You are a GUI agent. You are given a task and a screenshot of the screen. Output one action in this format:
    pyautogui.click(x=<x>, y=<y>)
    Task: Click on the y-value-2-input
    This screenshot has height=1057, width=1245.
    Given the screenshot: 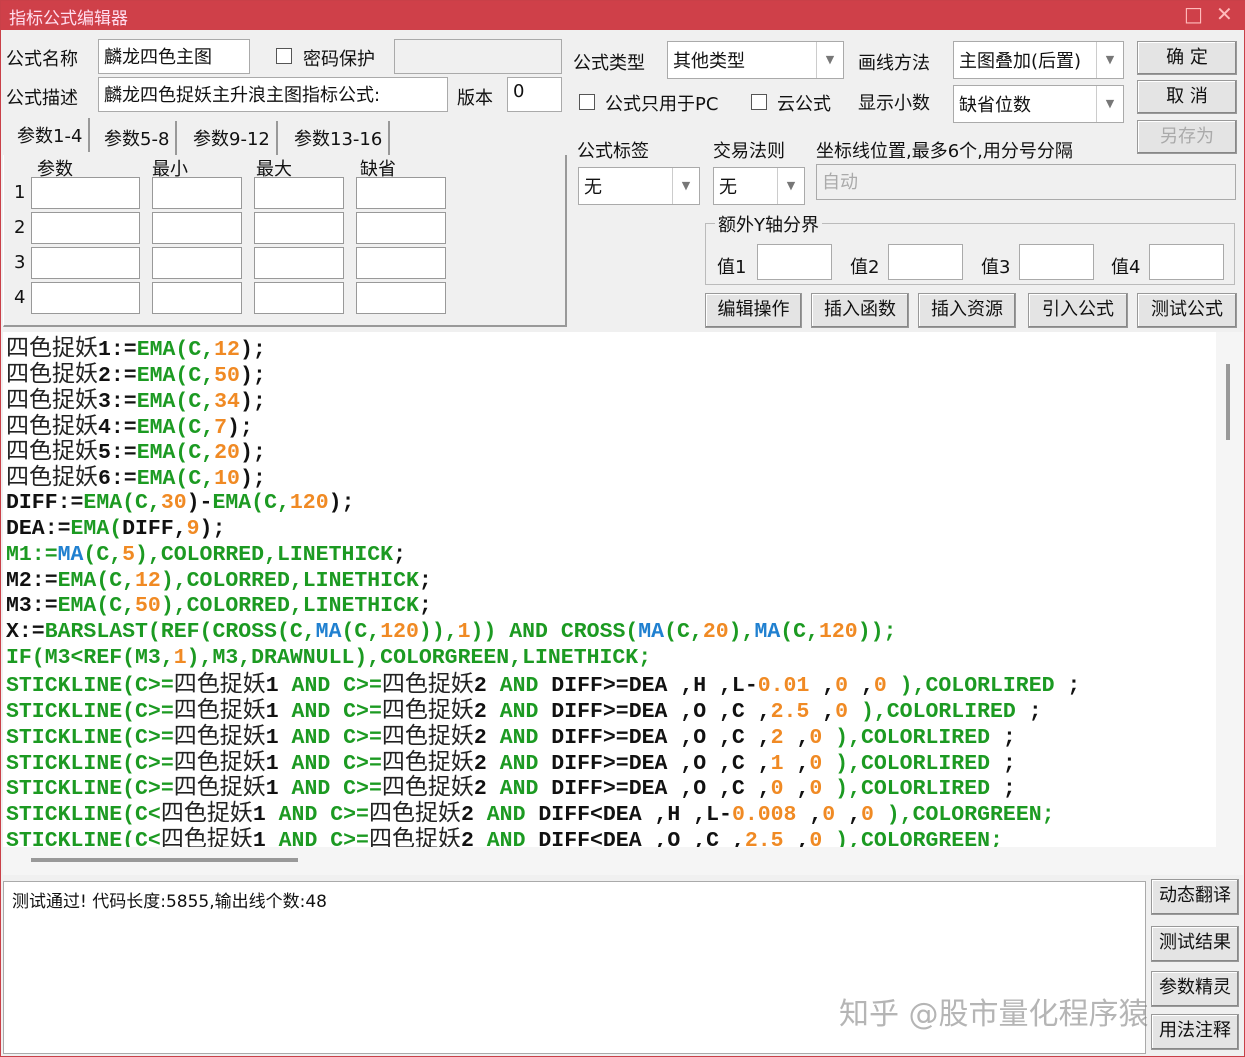 What is the action you would take?
    pyautogui.click(x=925, y=262)
    